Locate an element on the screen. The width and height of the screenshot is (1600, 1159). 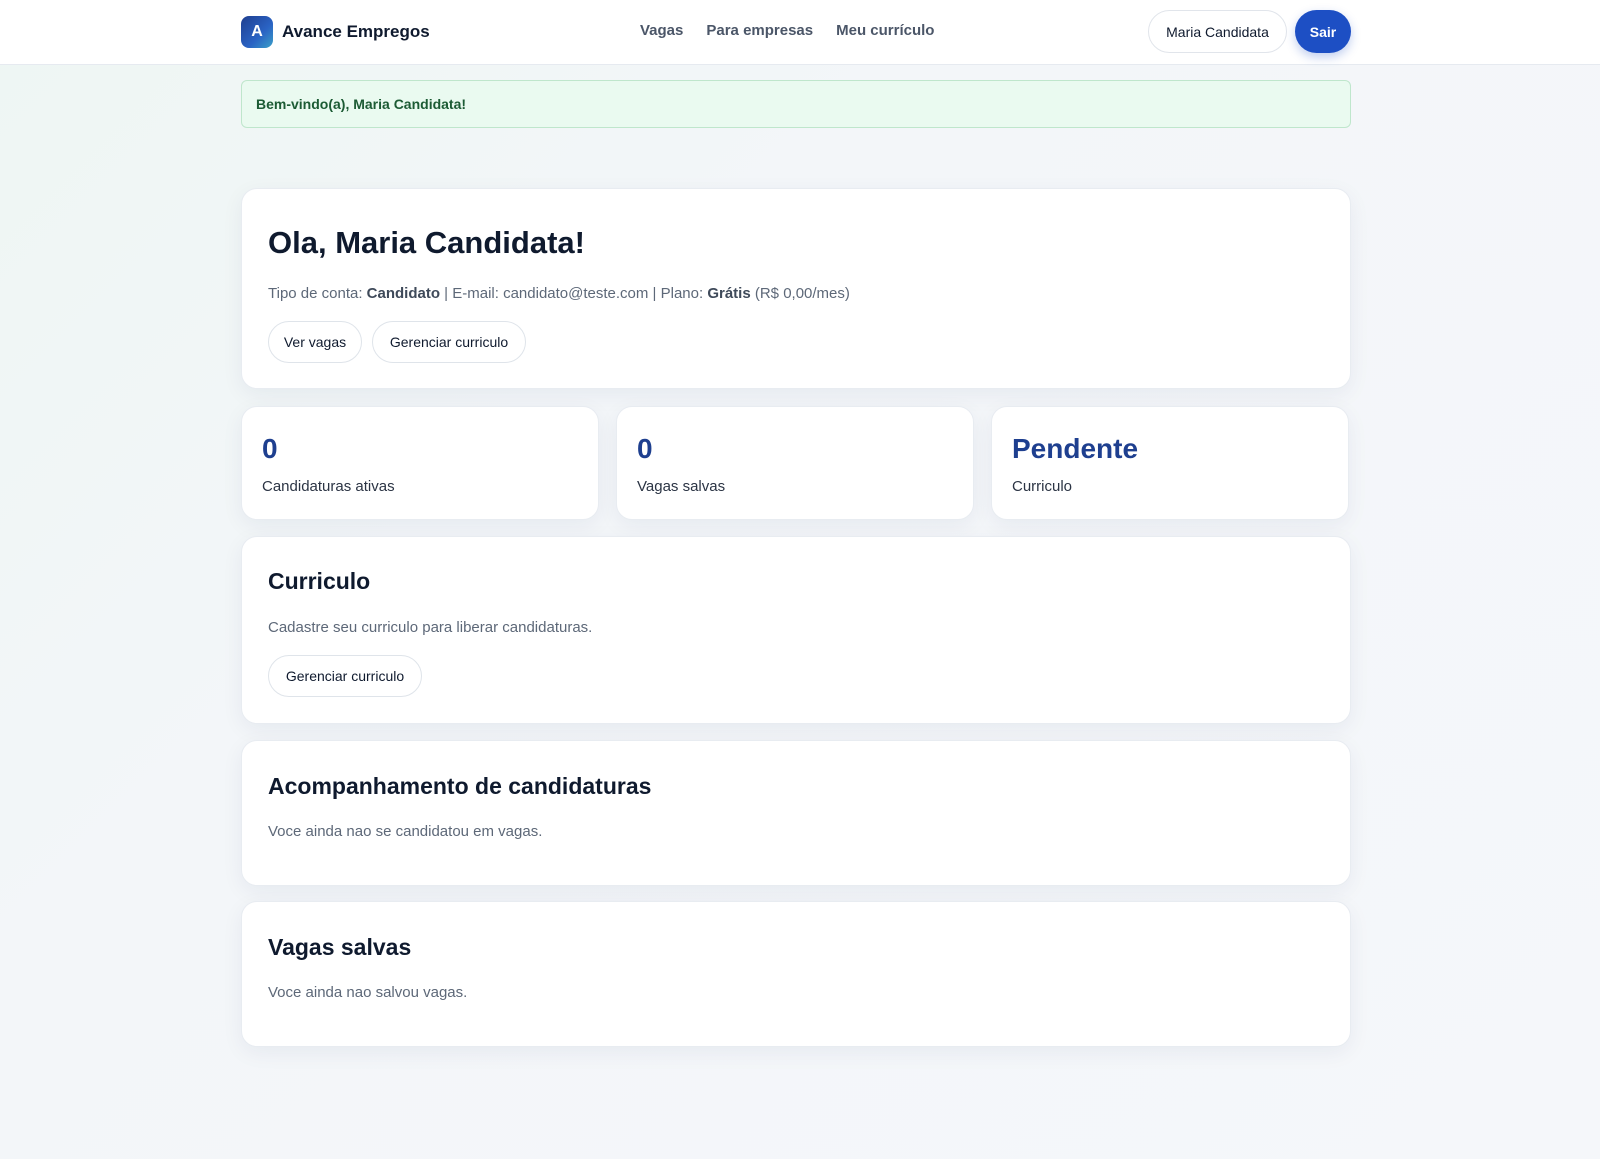
stat-label: Candidaturas ativas is located at coordinates (328, 486).